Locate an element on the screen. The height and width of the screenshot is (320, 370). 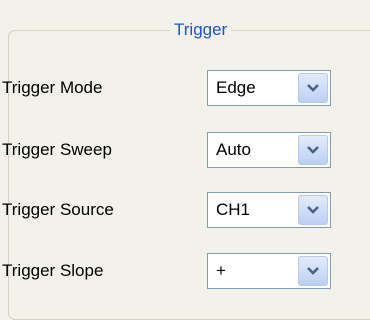
trigger-mode-label: Trigger Mode is located at coordinates (52, 87).